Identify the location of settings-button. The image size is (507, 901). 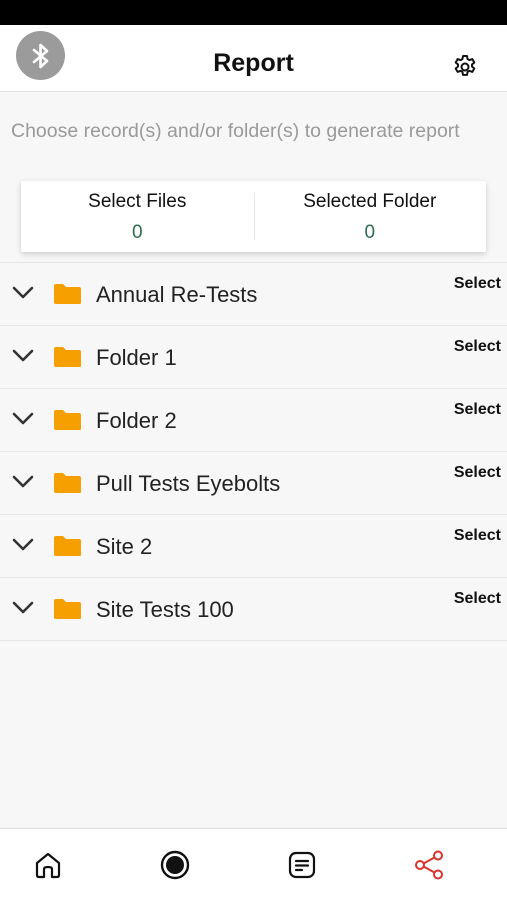
(465, 67).